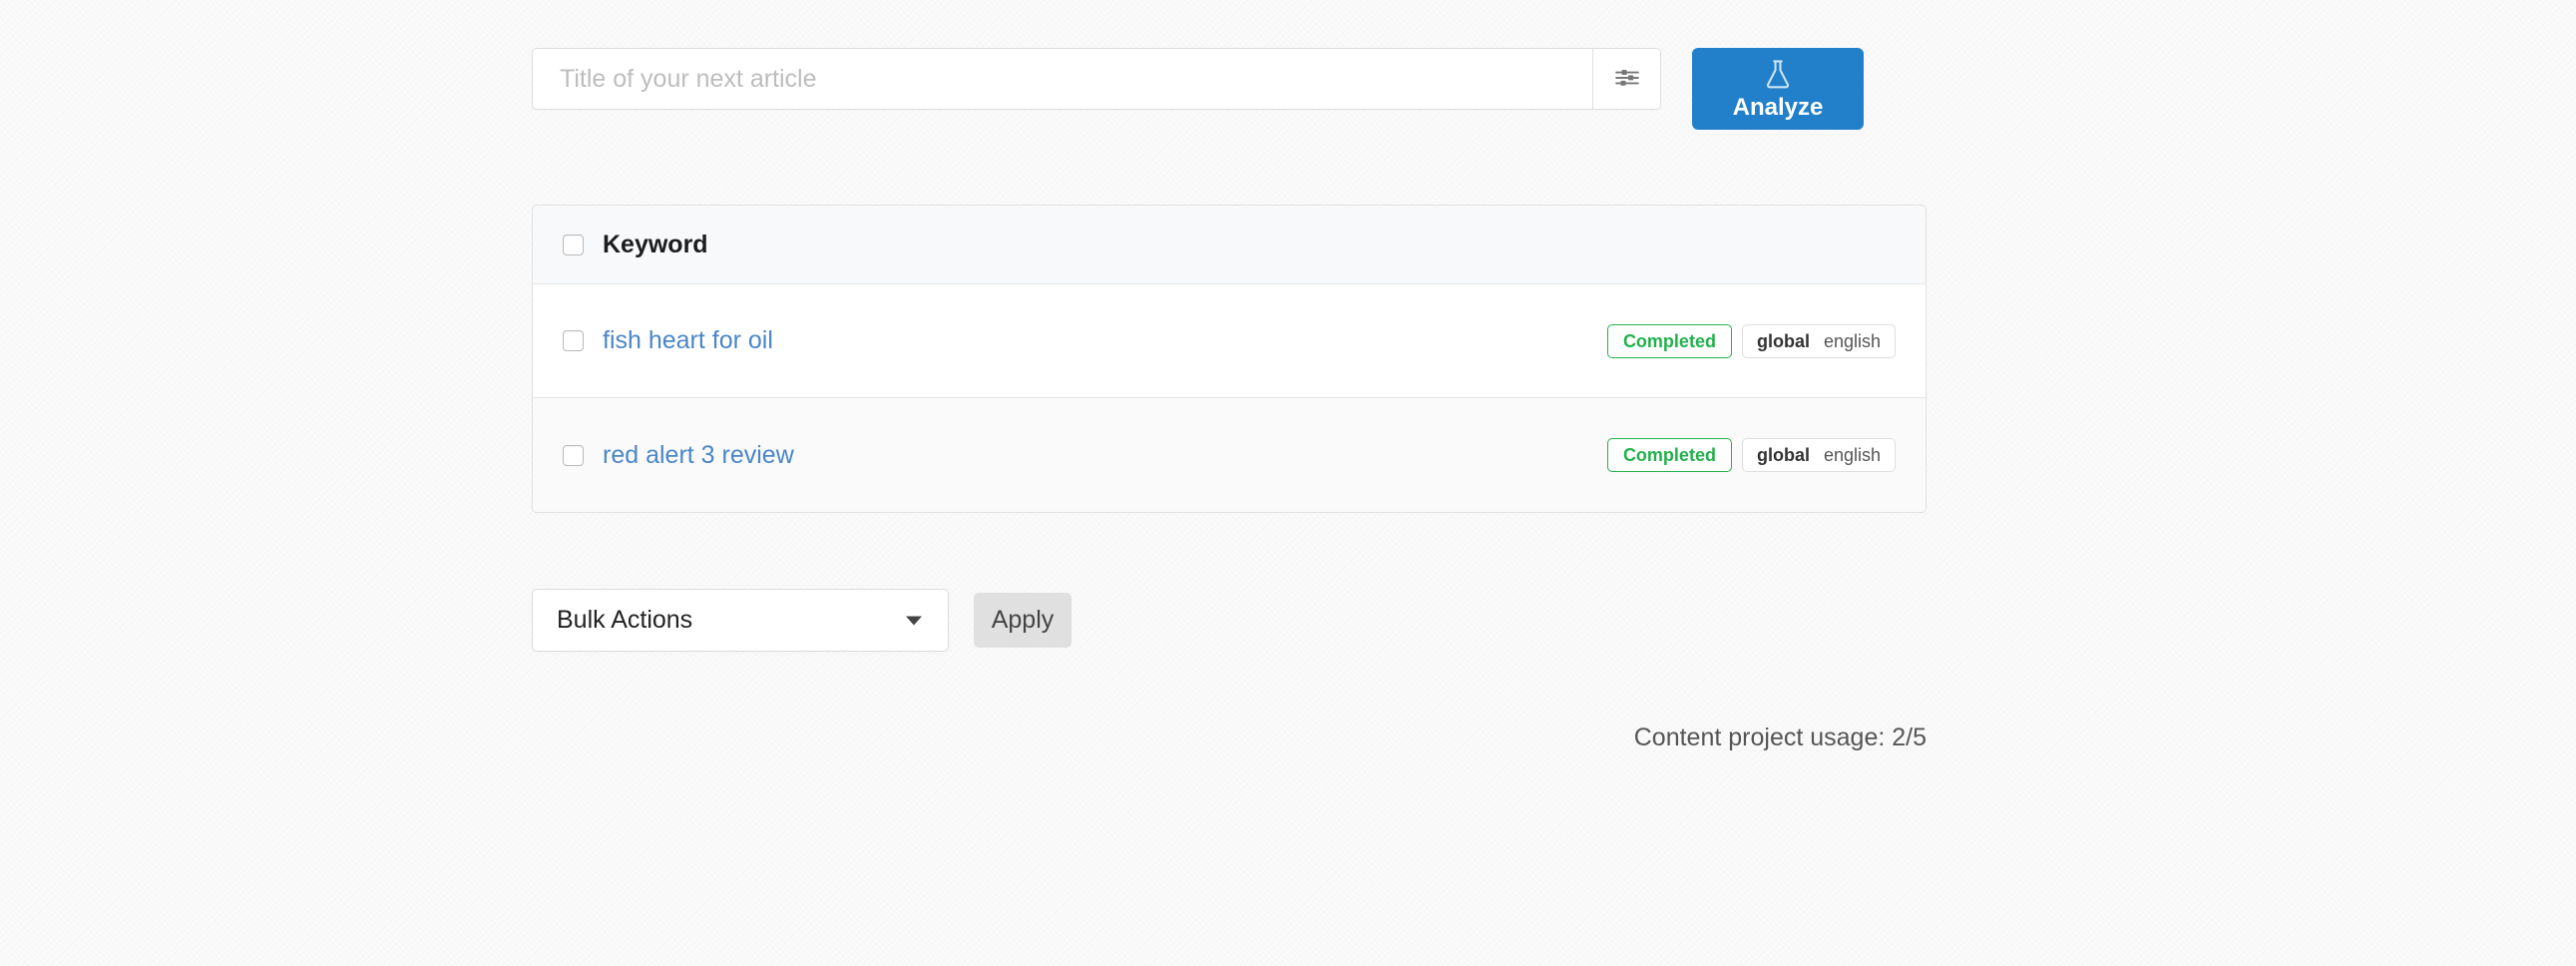 The image size is (2576, 966). Describe the element at coordinates (573, 244) in the screenshot. I see `select-all-checkbox` at that location.